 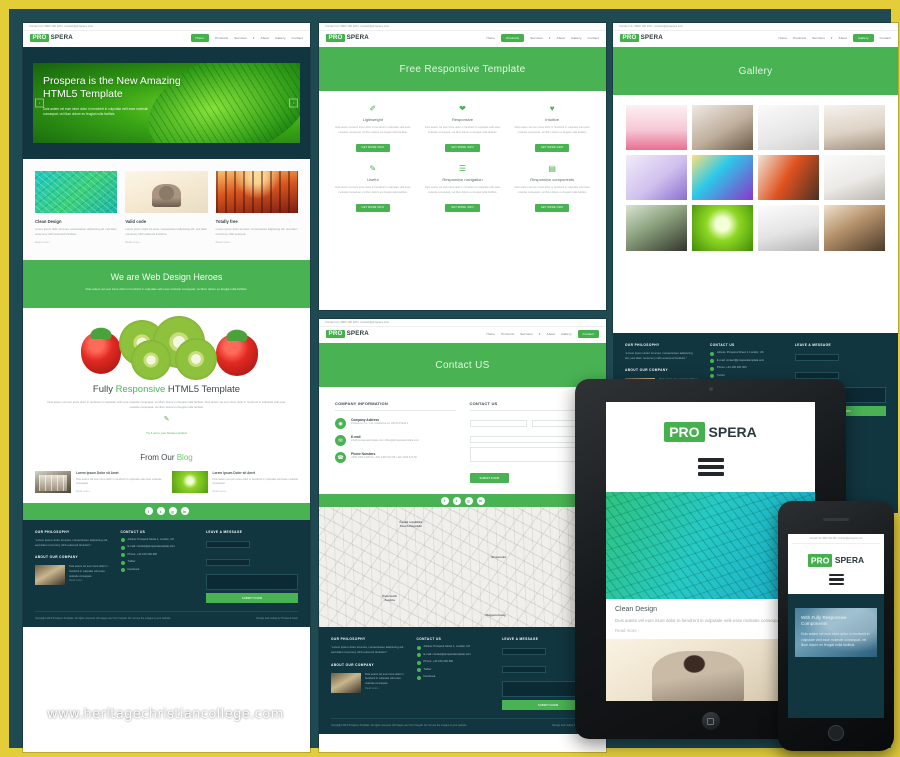 What do you see at coordinates (710, 430) in the screenshot?
I see `tablet-logo: PRO SPERA` at bounding box center [710, 430].